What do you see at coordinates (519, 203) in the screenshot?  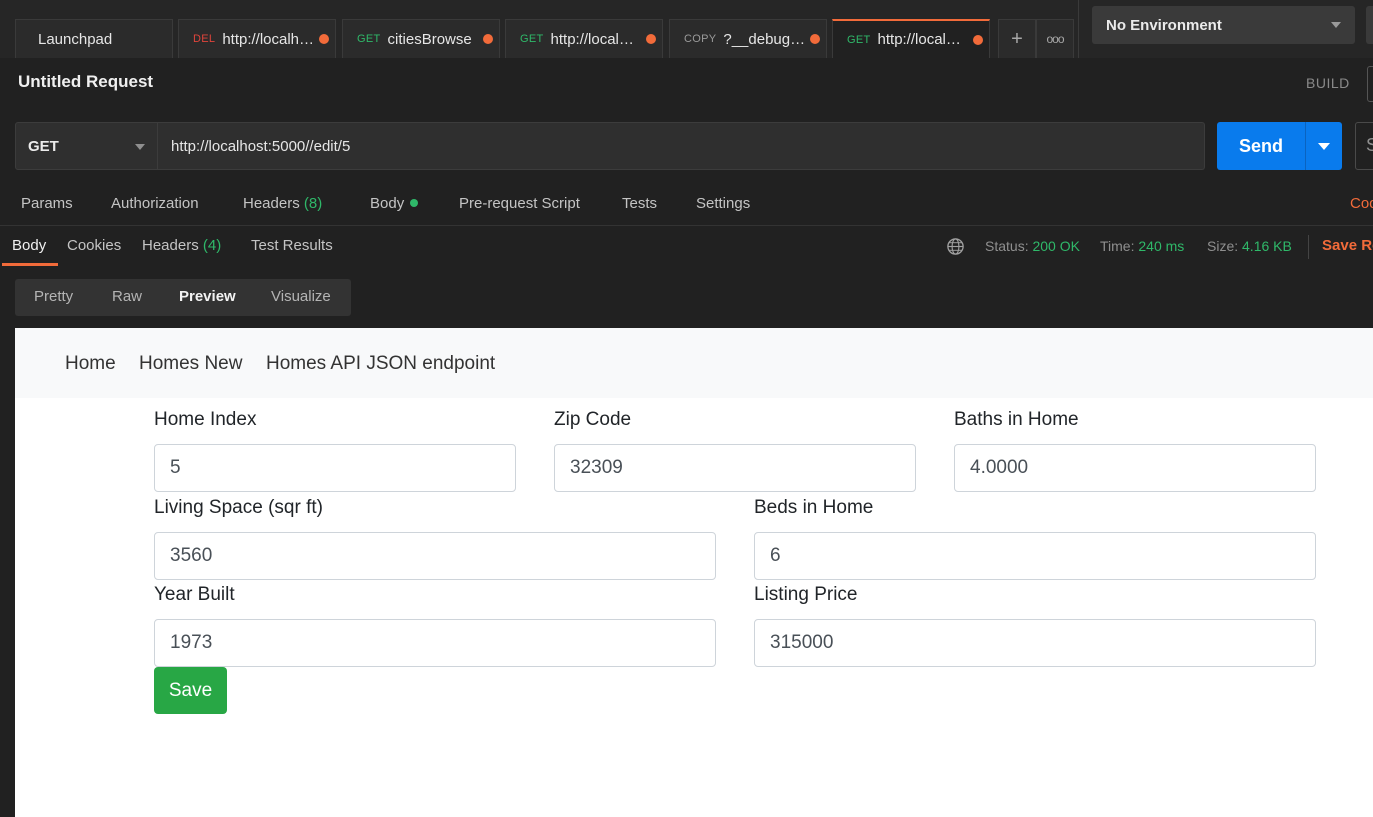 I see `tab-prerequest-script: Pre-request Script` at bounding box center [519, 203].